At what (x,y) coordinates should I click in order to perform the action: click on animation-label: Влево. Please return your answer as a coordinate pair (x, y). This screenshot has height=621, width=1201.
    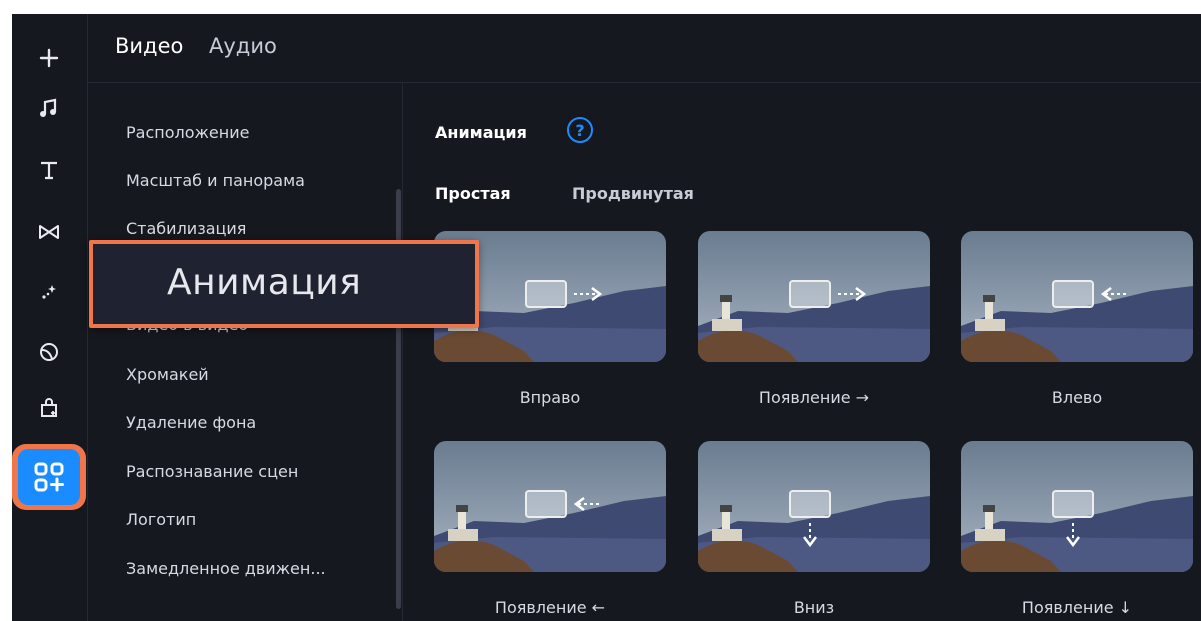
    Looking at the image, I should click on (1077, 397).